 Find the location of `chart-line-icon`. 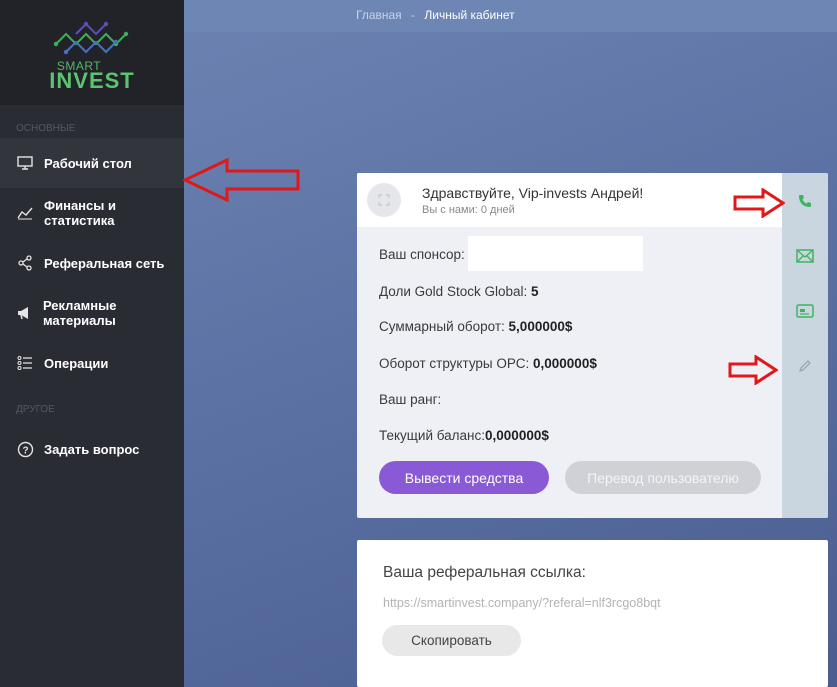

chart-line-icon is located at coordinates (25, 213).